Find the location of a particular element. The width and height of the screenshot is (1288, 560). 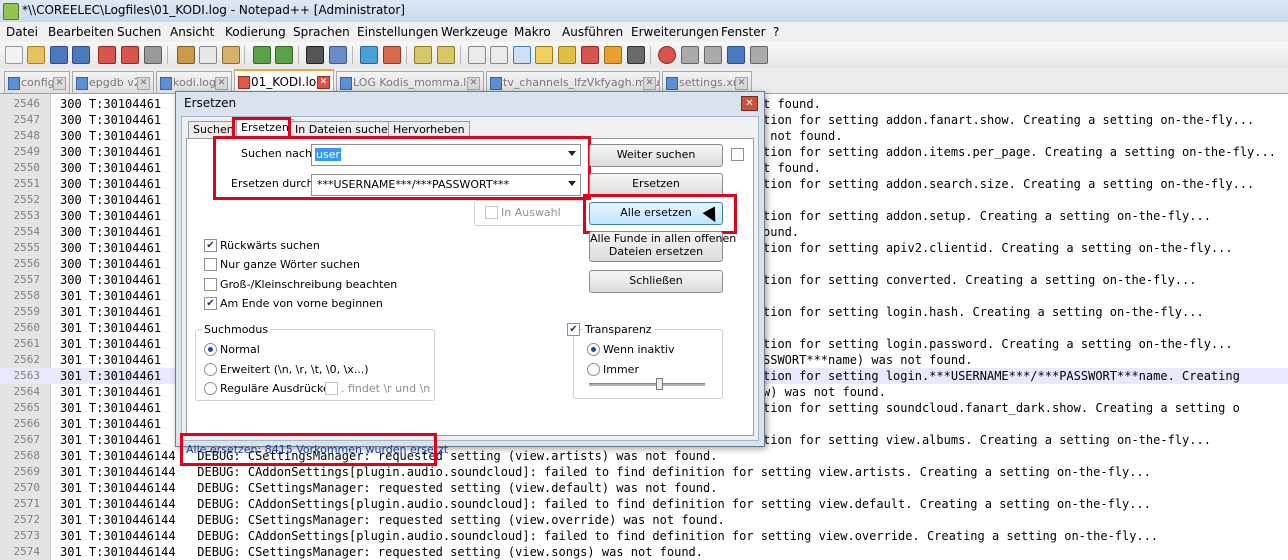

close-all-icon is located at coordinates (130, 55).